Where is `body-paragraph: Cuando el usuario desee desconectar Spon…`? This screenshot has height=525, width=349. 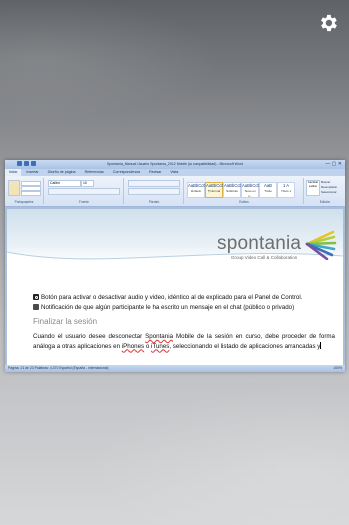 body-paragraph: Cuando el usuario desee desconectar Spon… is located at coordinates (184, 341).